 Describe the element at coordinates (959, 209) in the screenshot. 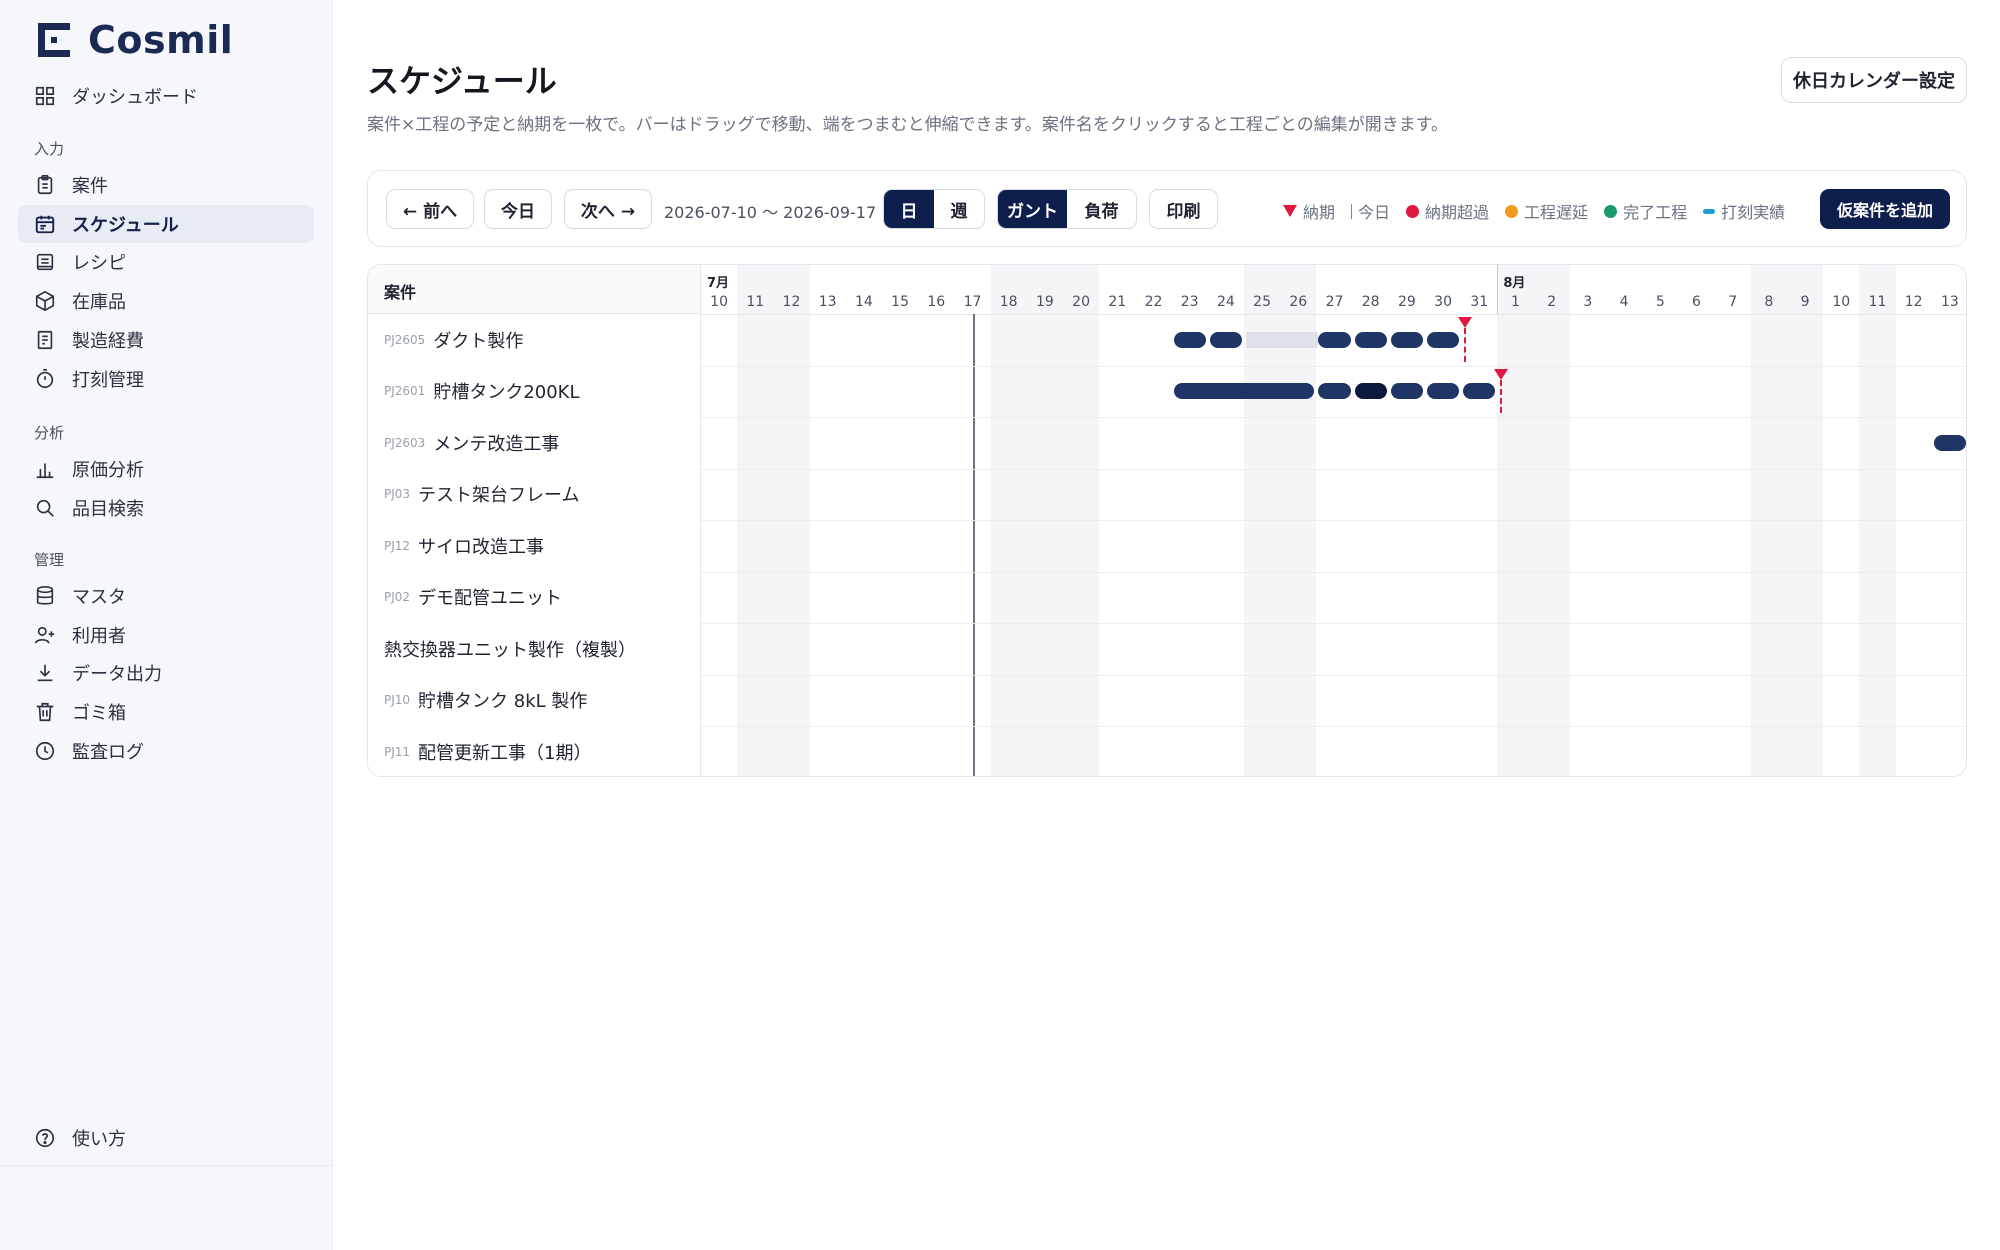

I see `scale-week-button: 週` at that location.